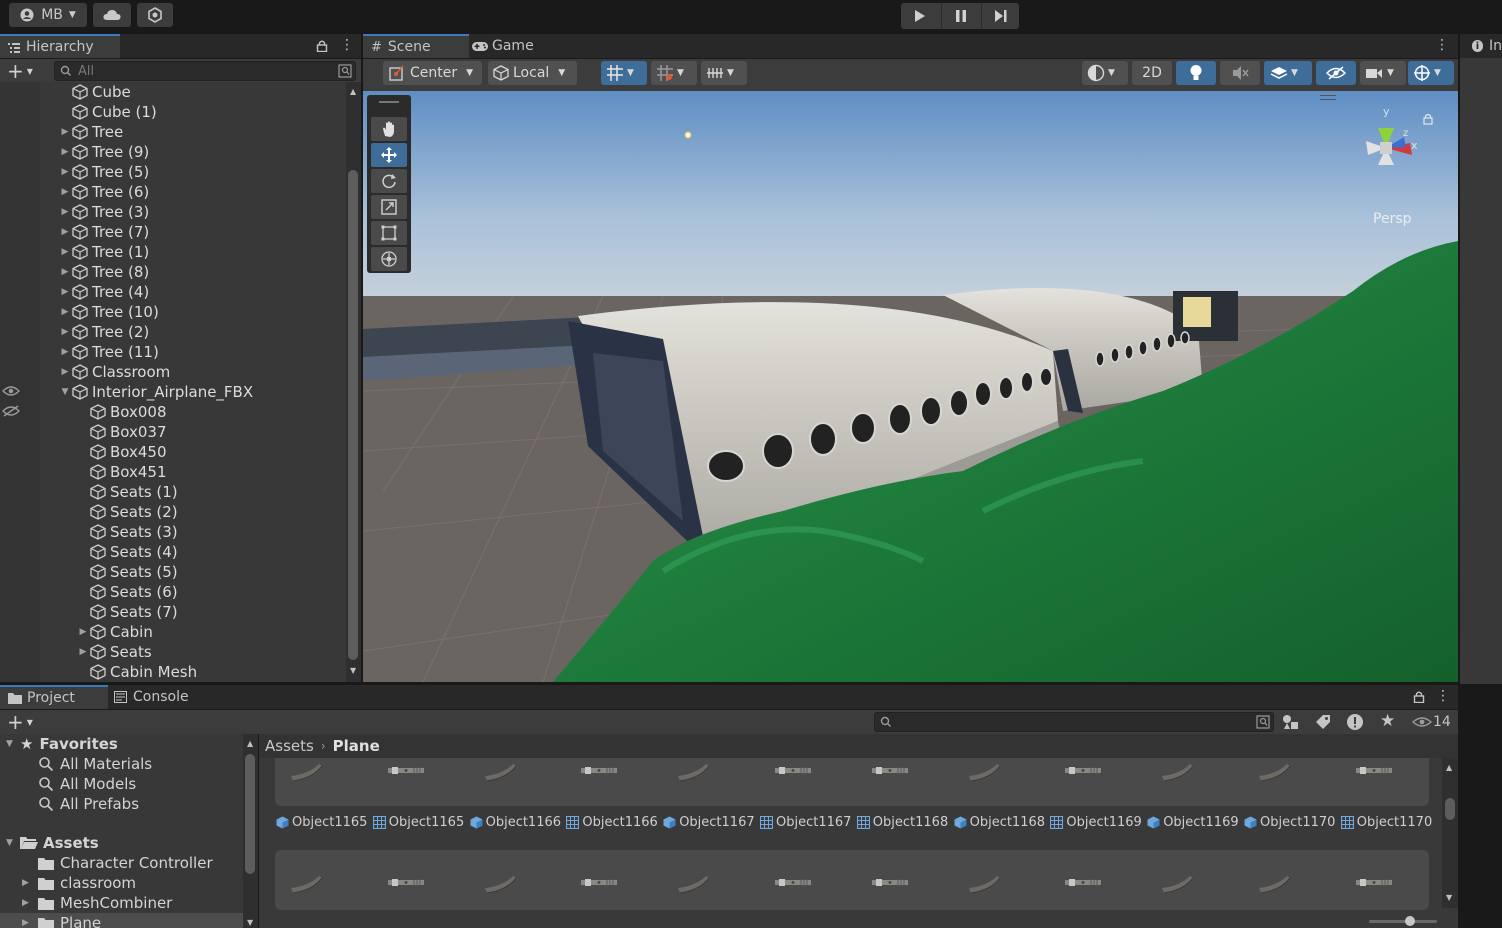 Image resolution: width=1502 pixels, height=928 pixels. Describe the element at coordinates (389, 207) in the screenshot. I see `scale-tool-button` at that location.